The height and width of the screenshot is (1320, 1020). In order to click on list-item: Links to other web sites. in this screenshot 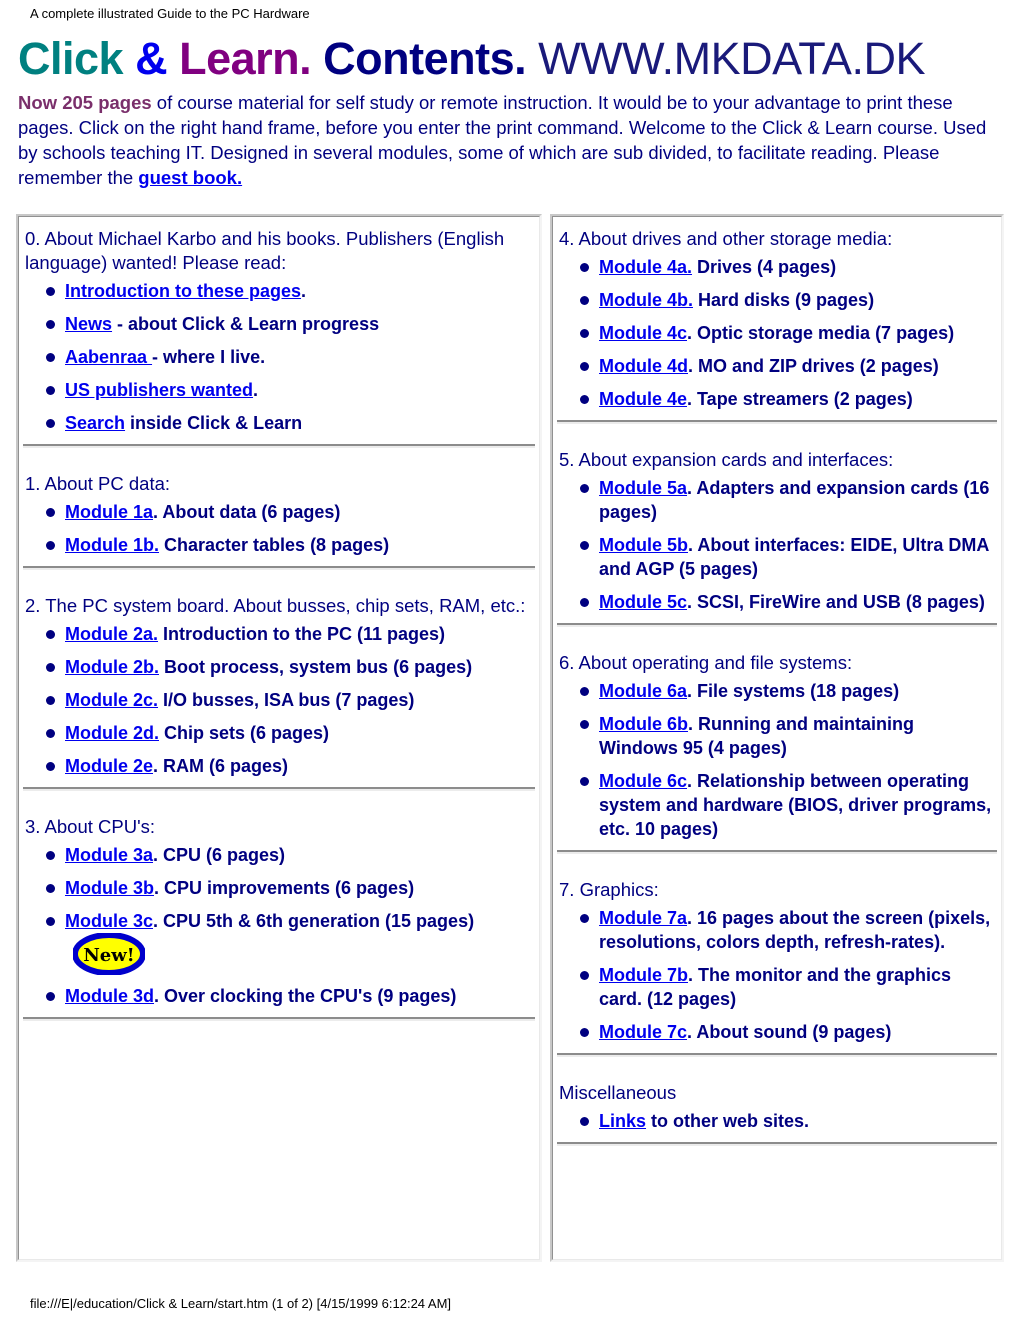, I will do `click(787, 1121)`.